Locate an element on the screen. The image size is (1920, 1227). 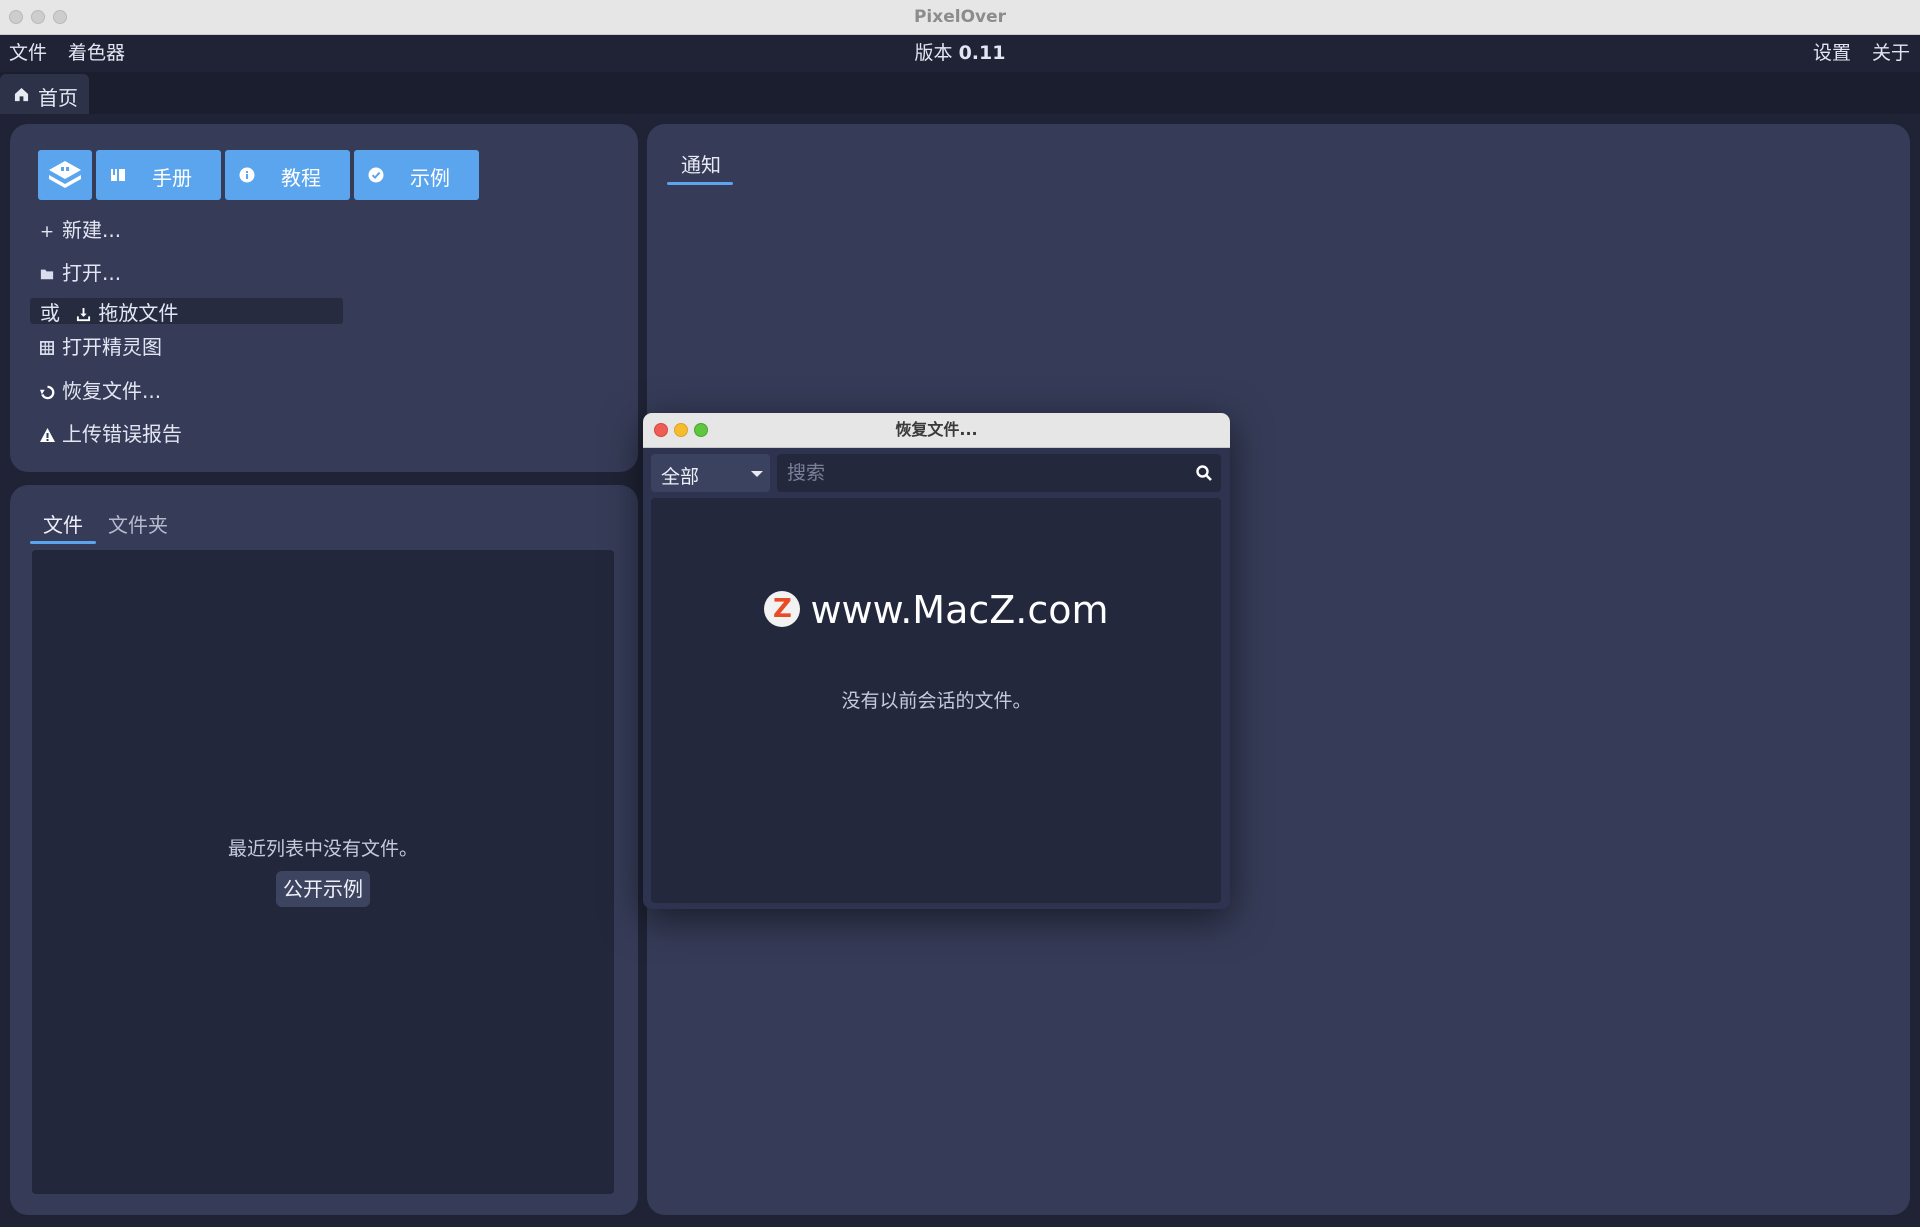
recover-empty-message: 没有以前会话的文件。 is located at coordinates (936, 701).